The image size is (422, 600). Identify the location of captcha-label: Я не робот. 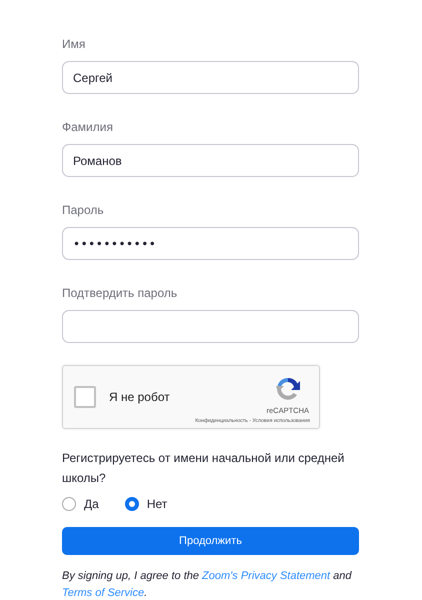
(139, 397).